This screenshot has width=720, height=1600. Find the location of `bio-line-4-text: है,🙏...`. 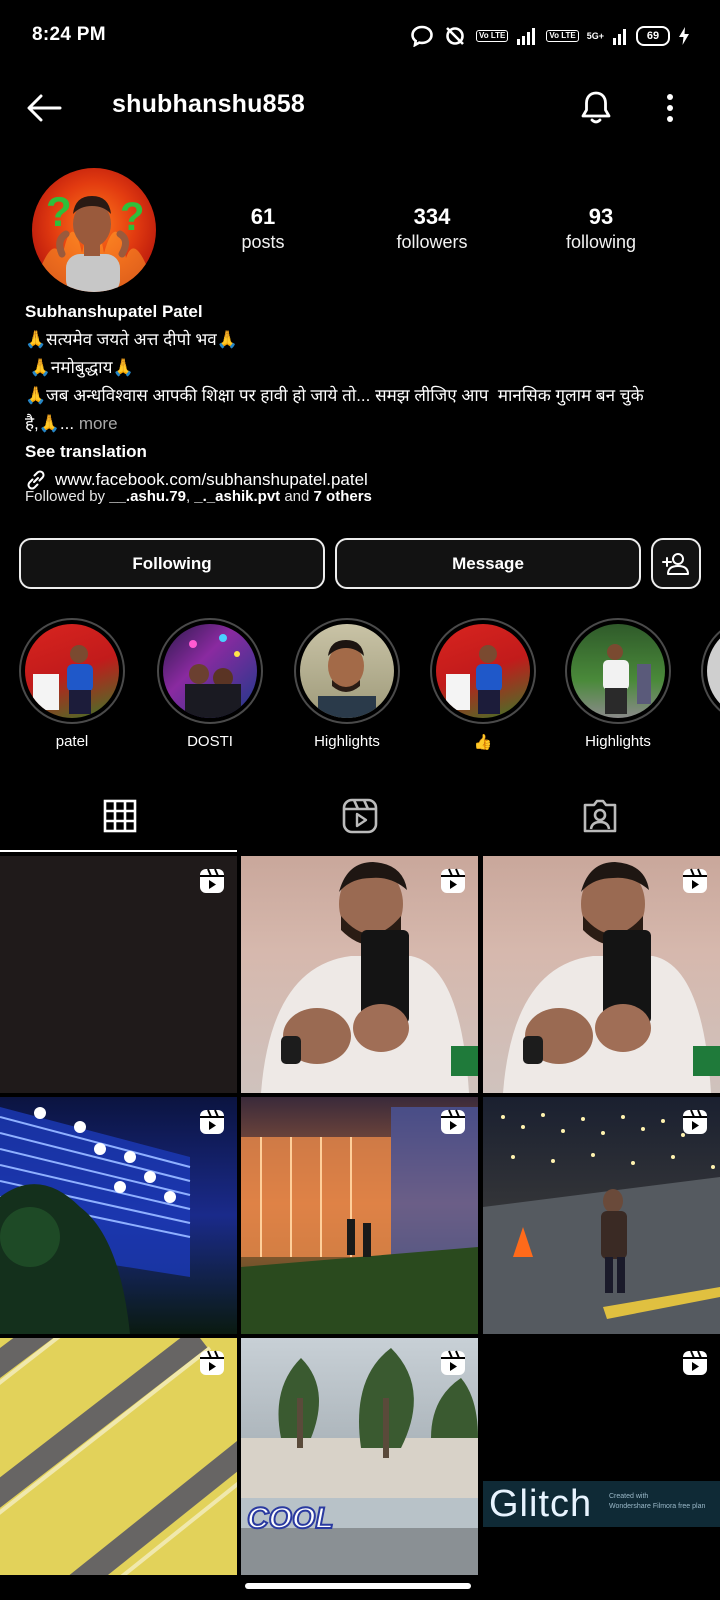

bio-line-4-text: है,🙏... is located at coordinates (50, 423).